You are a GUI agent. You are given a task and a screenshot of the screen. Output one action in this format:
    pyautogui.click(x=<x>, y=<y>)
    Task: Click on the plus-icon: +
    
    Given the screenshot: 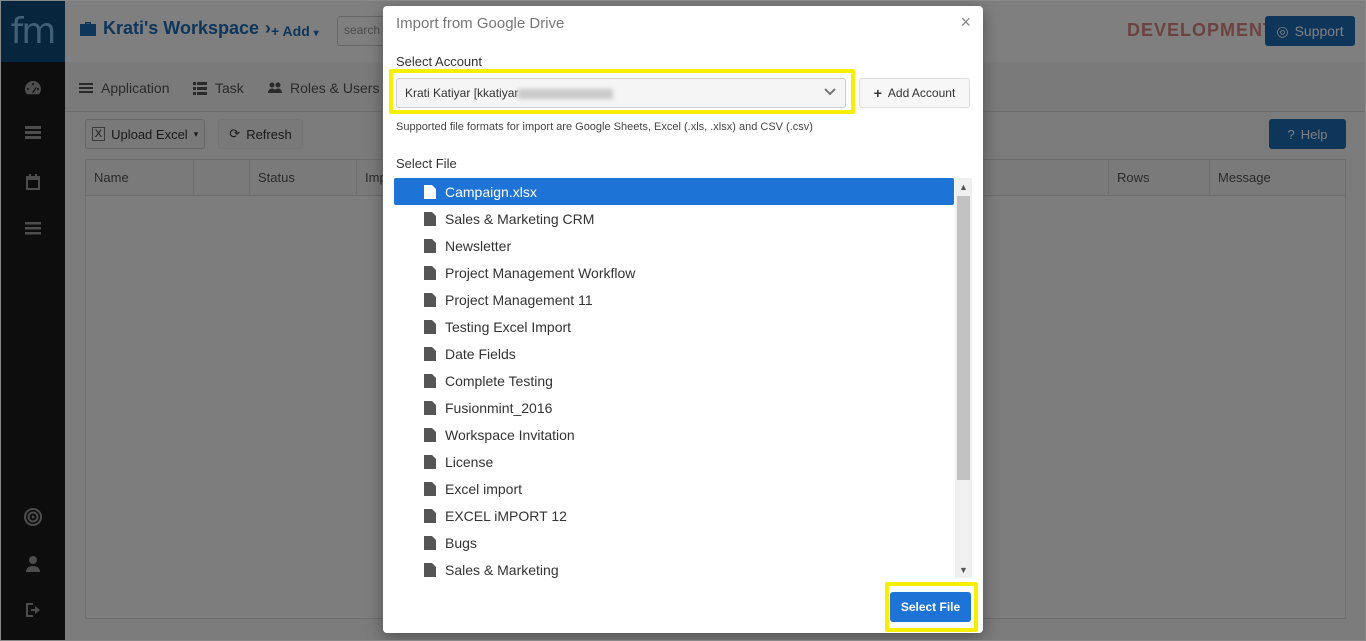 What is the action you would take?
    pyautogui.click(x=877, y=93)
    